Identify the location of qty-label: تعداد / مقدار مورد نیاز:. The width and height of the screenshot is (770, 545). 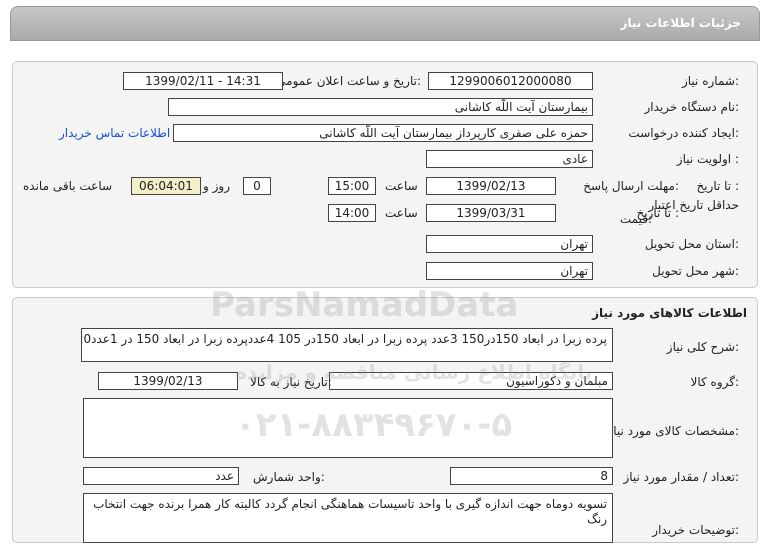
(681, 477).